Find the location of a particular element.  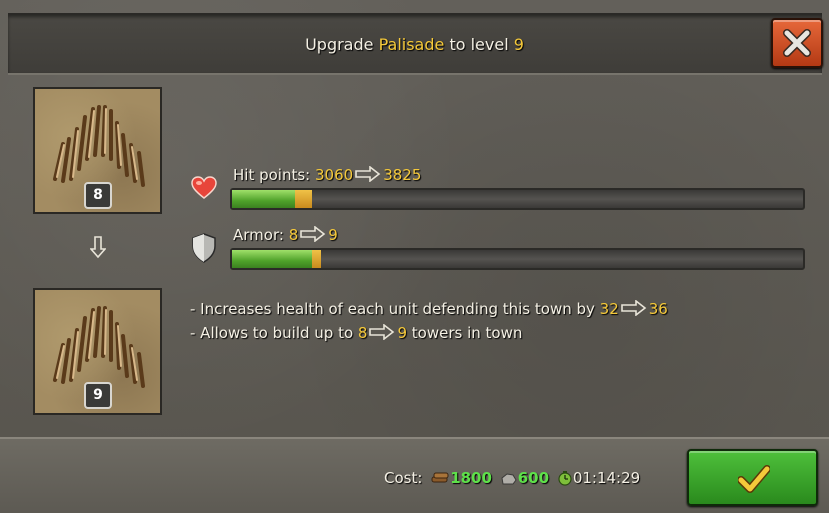

armor-bar-fill is located at coordinates (272, 259).